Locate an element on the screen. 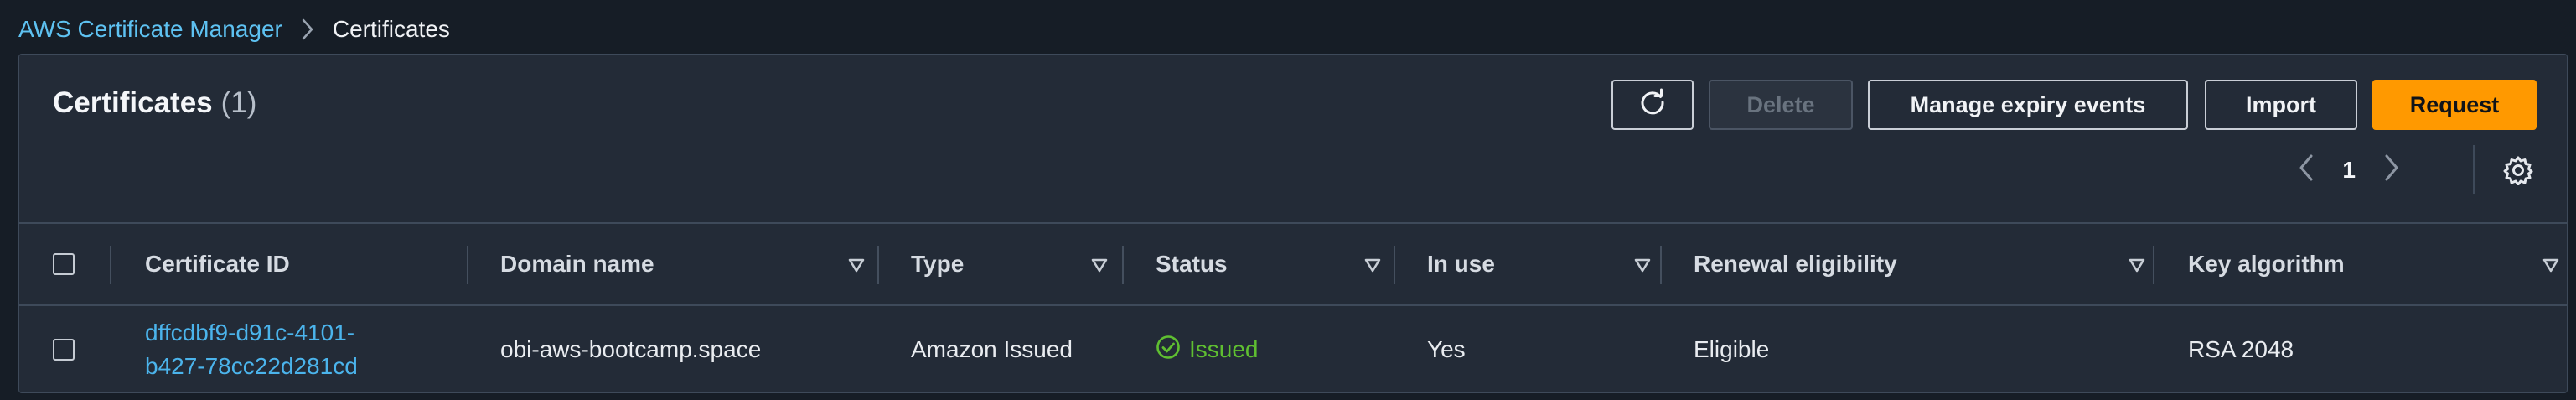 Image resolution: width=2576 pixels, height=400 pixels. status-badge: Issued is located at coordinates (1207, 350).